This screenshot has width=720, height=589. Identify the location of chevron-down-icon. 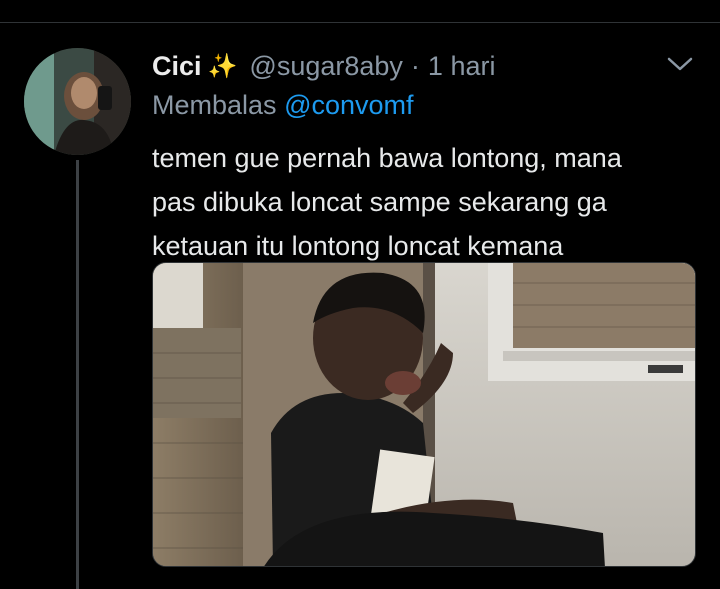
(680, 64).